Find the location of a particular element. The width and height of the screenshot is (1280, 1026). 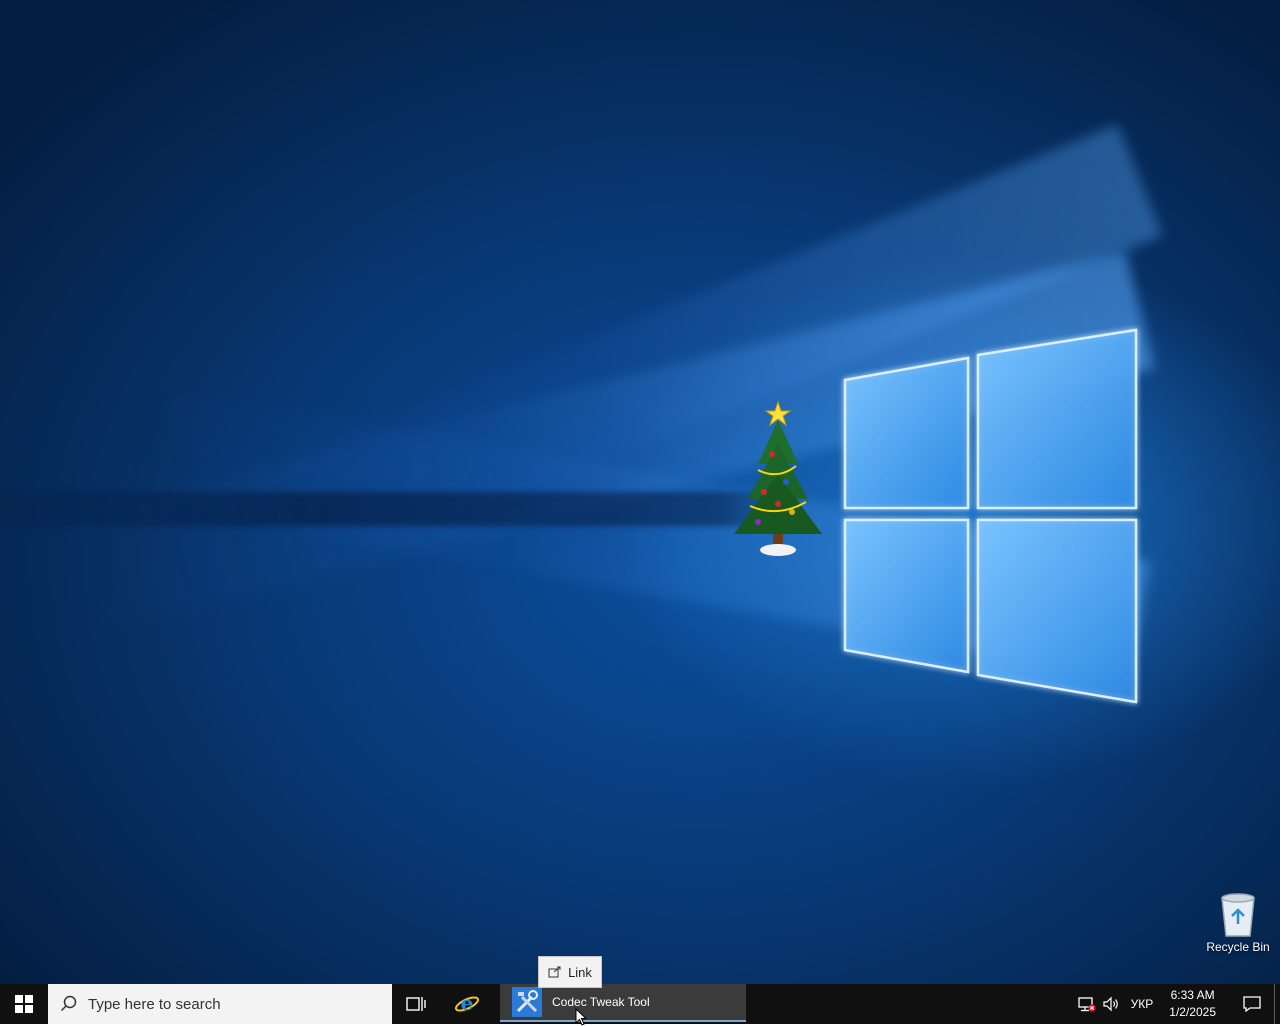

windows-logo-icon is located at coordinates (24, 1004).